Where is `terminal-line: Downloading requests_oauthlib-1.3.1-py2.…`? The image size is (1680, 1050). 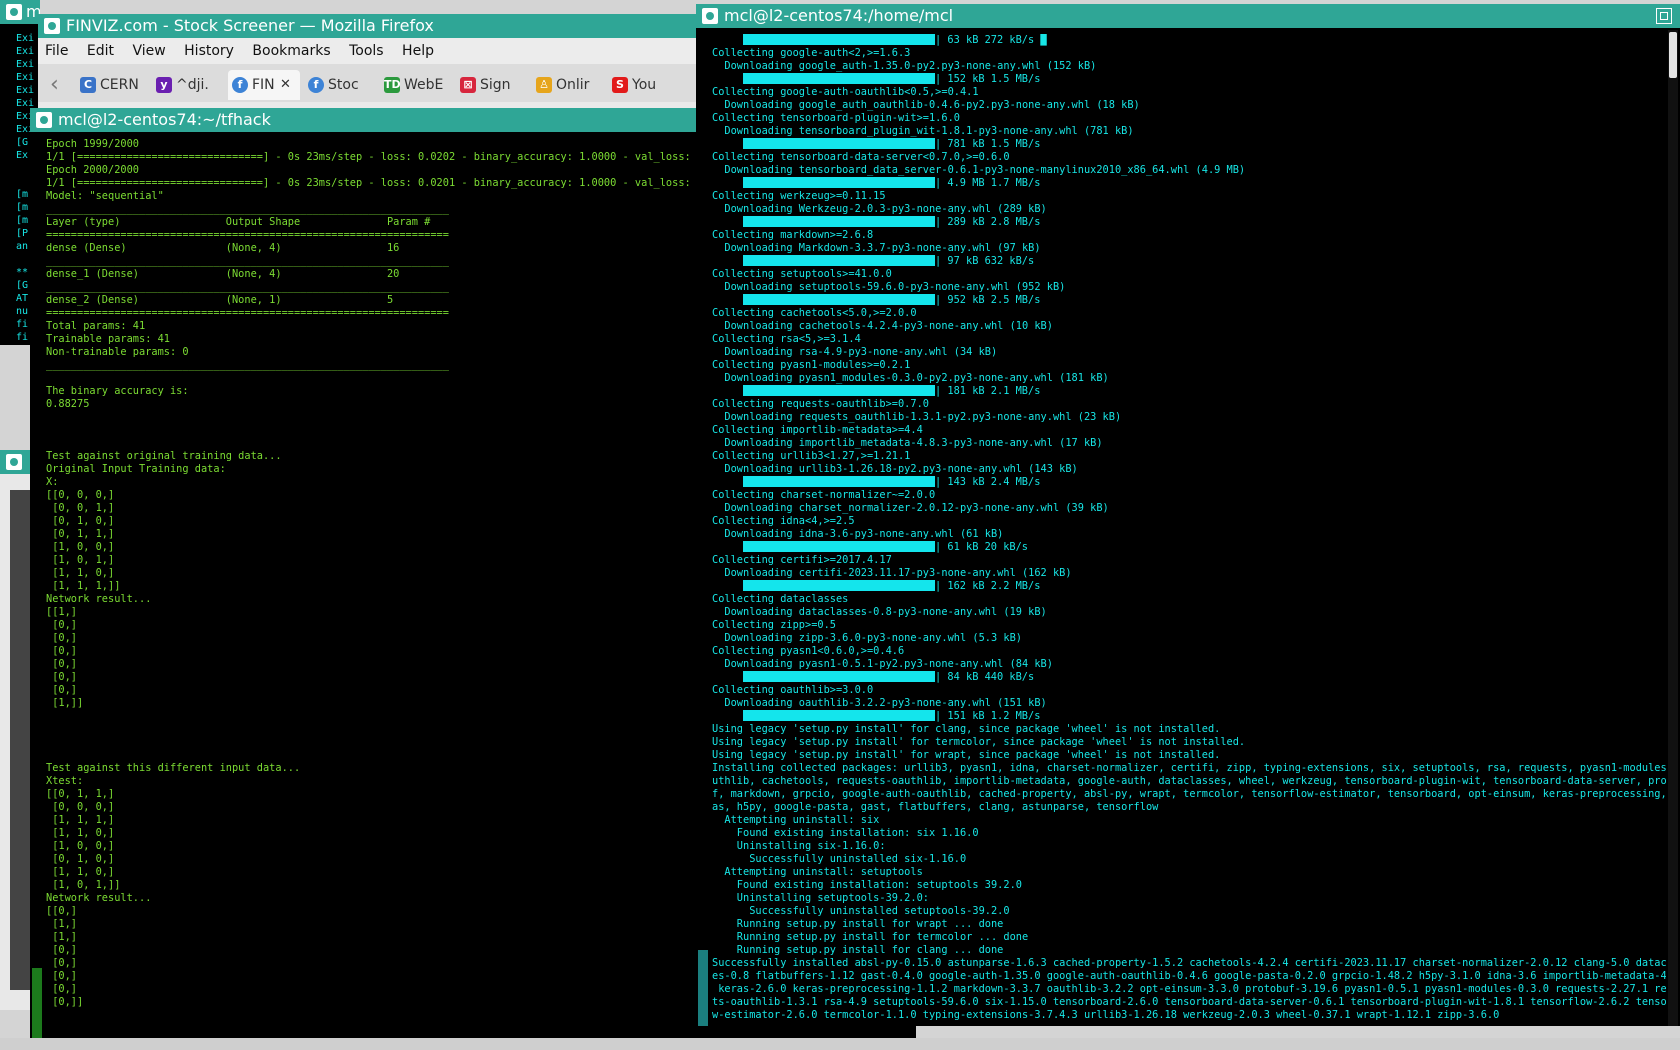
terminal-line: Downloading requests_oauthlib-1.3.1-py2.… is located at coordinates (1189, 417).